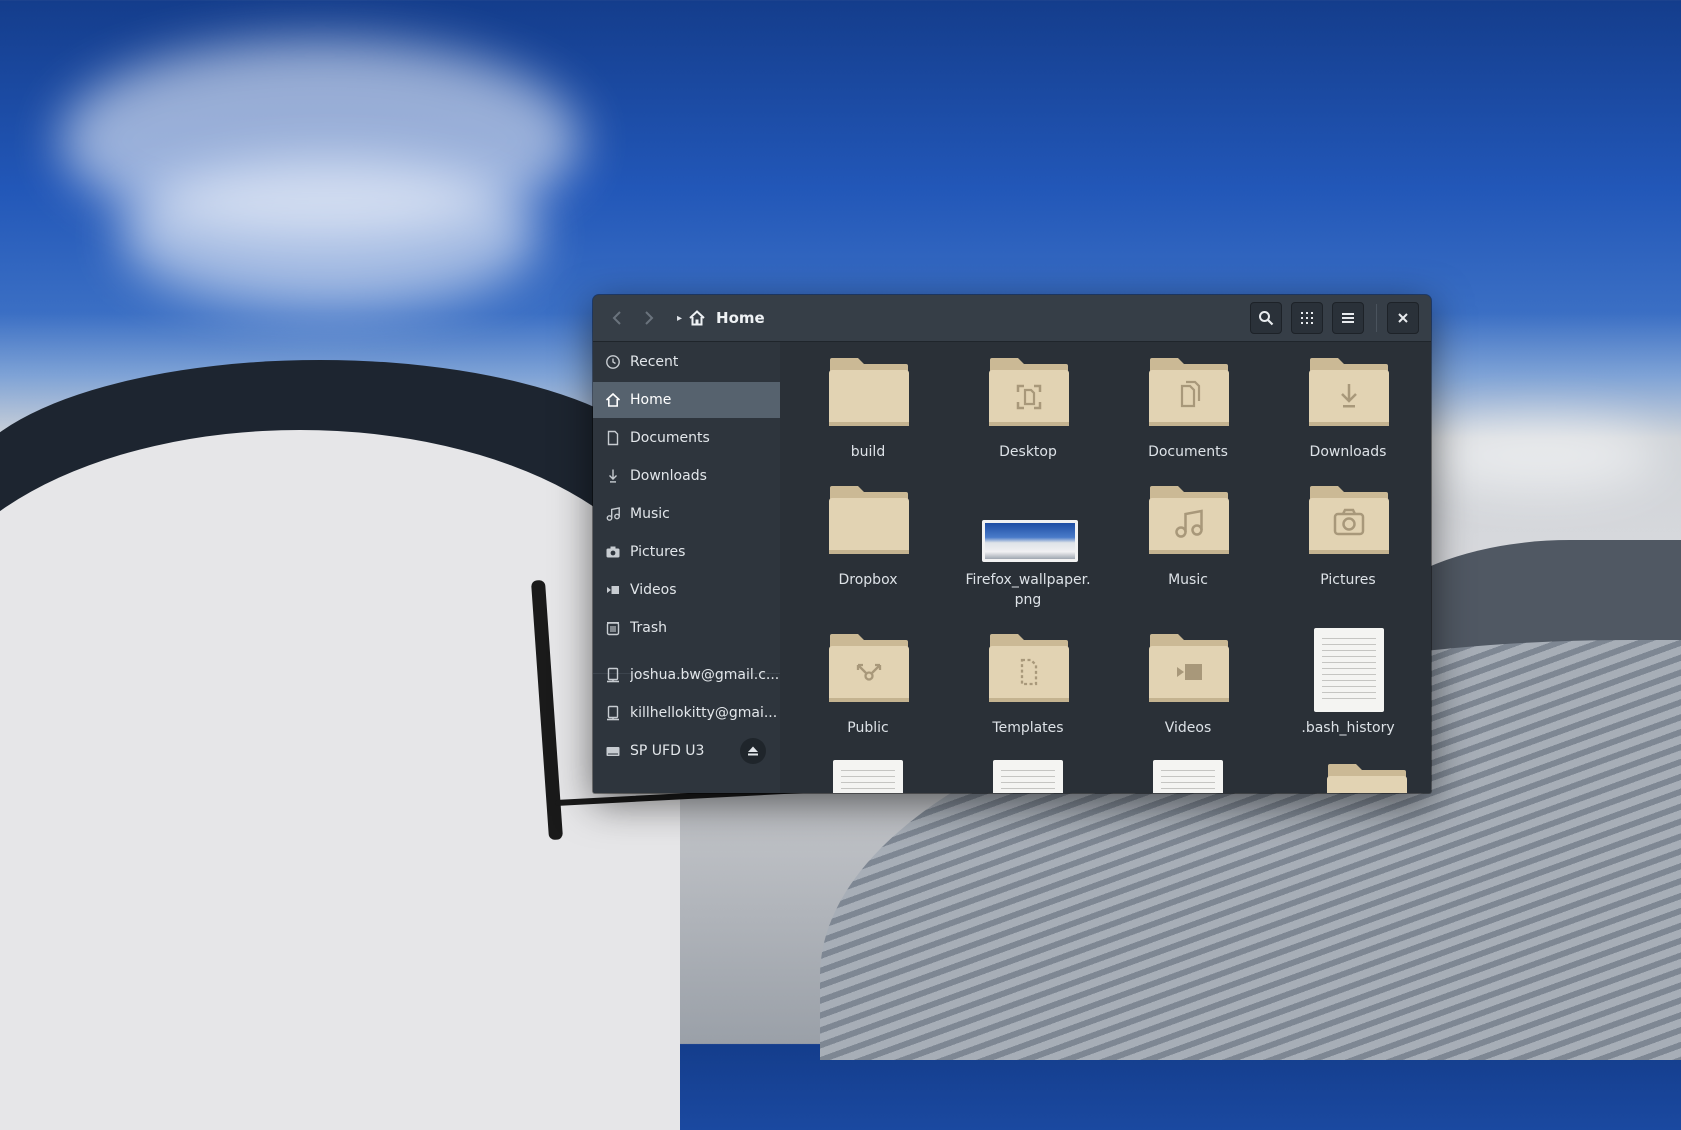 This screenshot has width=1681, height=1130. Describe the element at coordinates (1348, 580) in the screenshot. I see `file-name: Pictures` at that location.